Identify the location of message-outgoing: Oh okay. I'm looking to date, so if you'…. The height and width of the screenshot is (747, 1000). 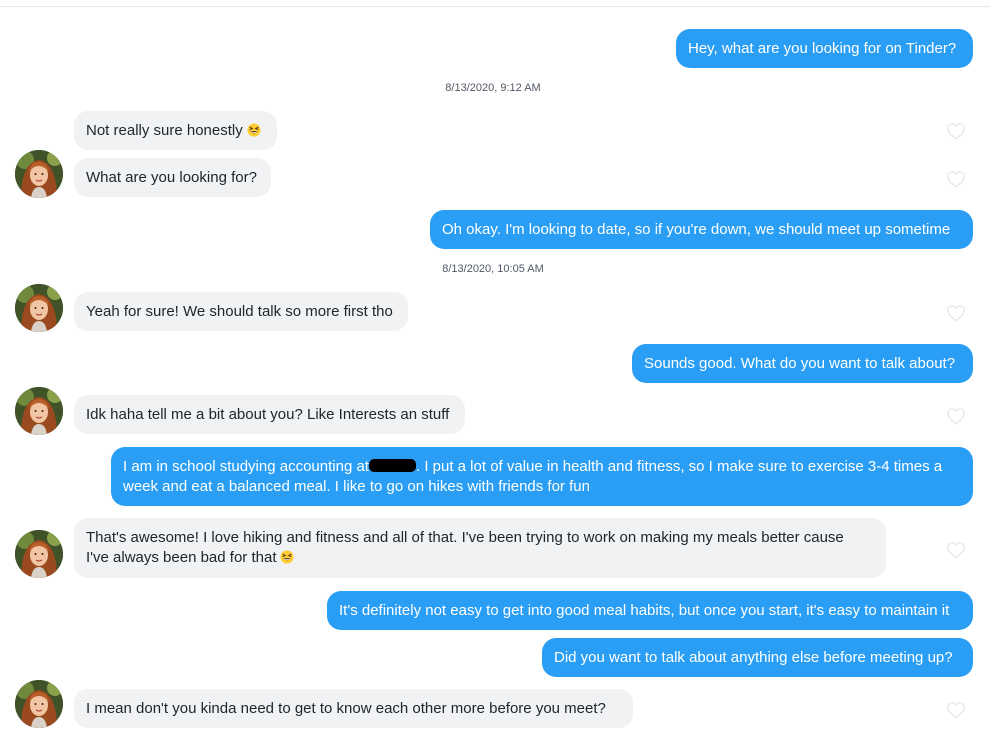
(701, 229).